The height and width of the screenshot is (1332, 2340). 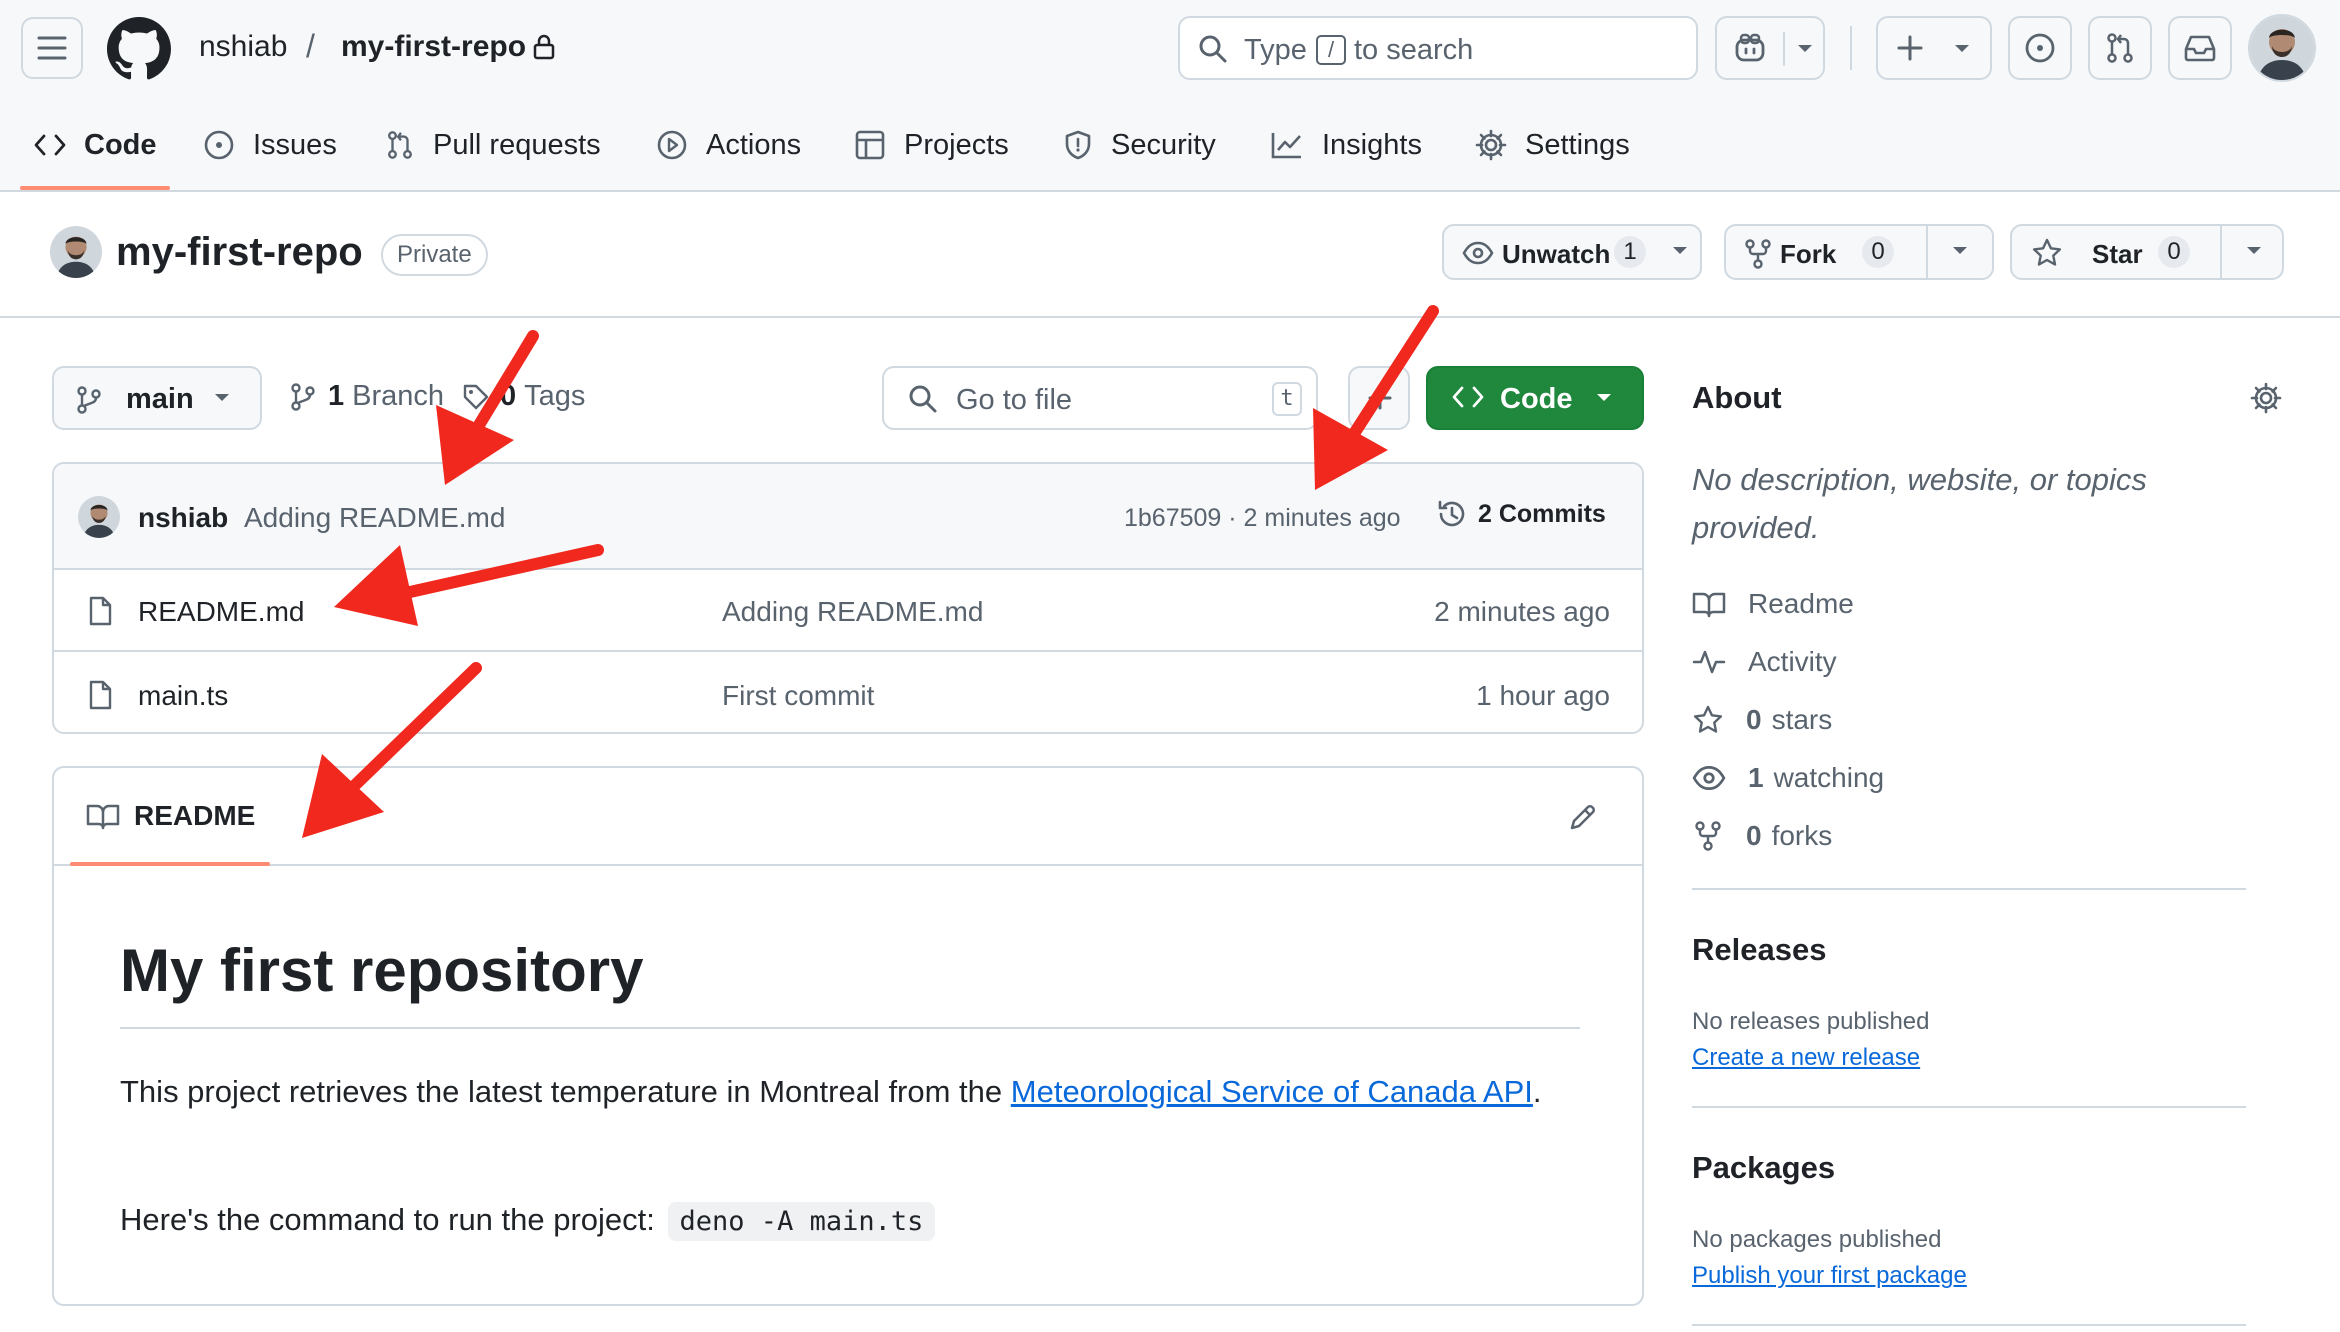 I want to click on sidebar-item-stars: 0 stars, so click(x=1762, y=720).